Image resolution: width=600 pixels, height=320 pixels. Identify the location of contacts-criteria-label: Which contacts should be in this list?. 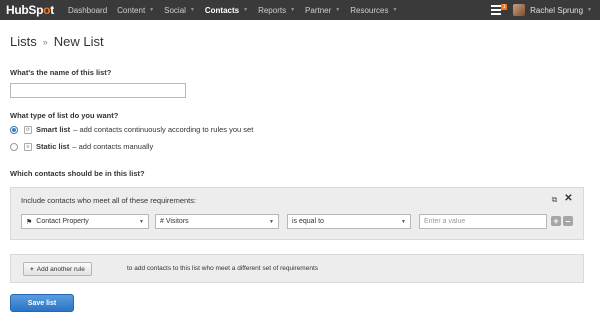
(77, 173).